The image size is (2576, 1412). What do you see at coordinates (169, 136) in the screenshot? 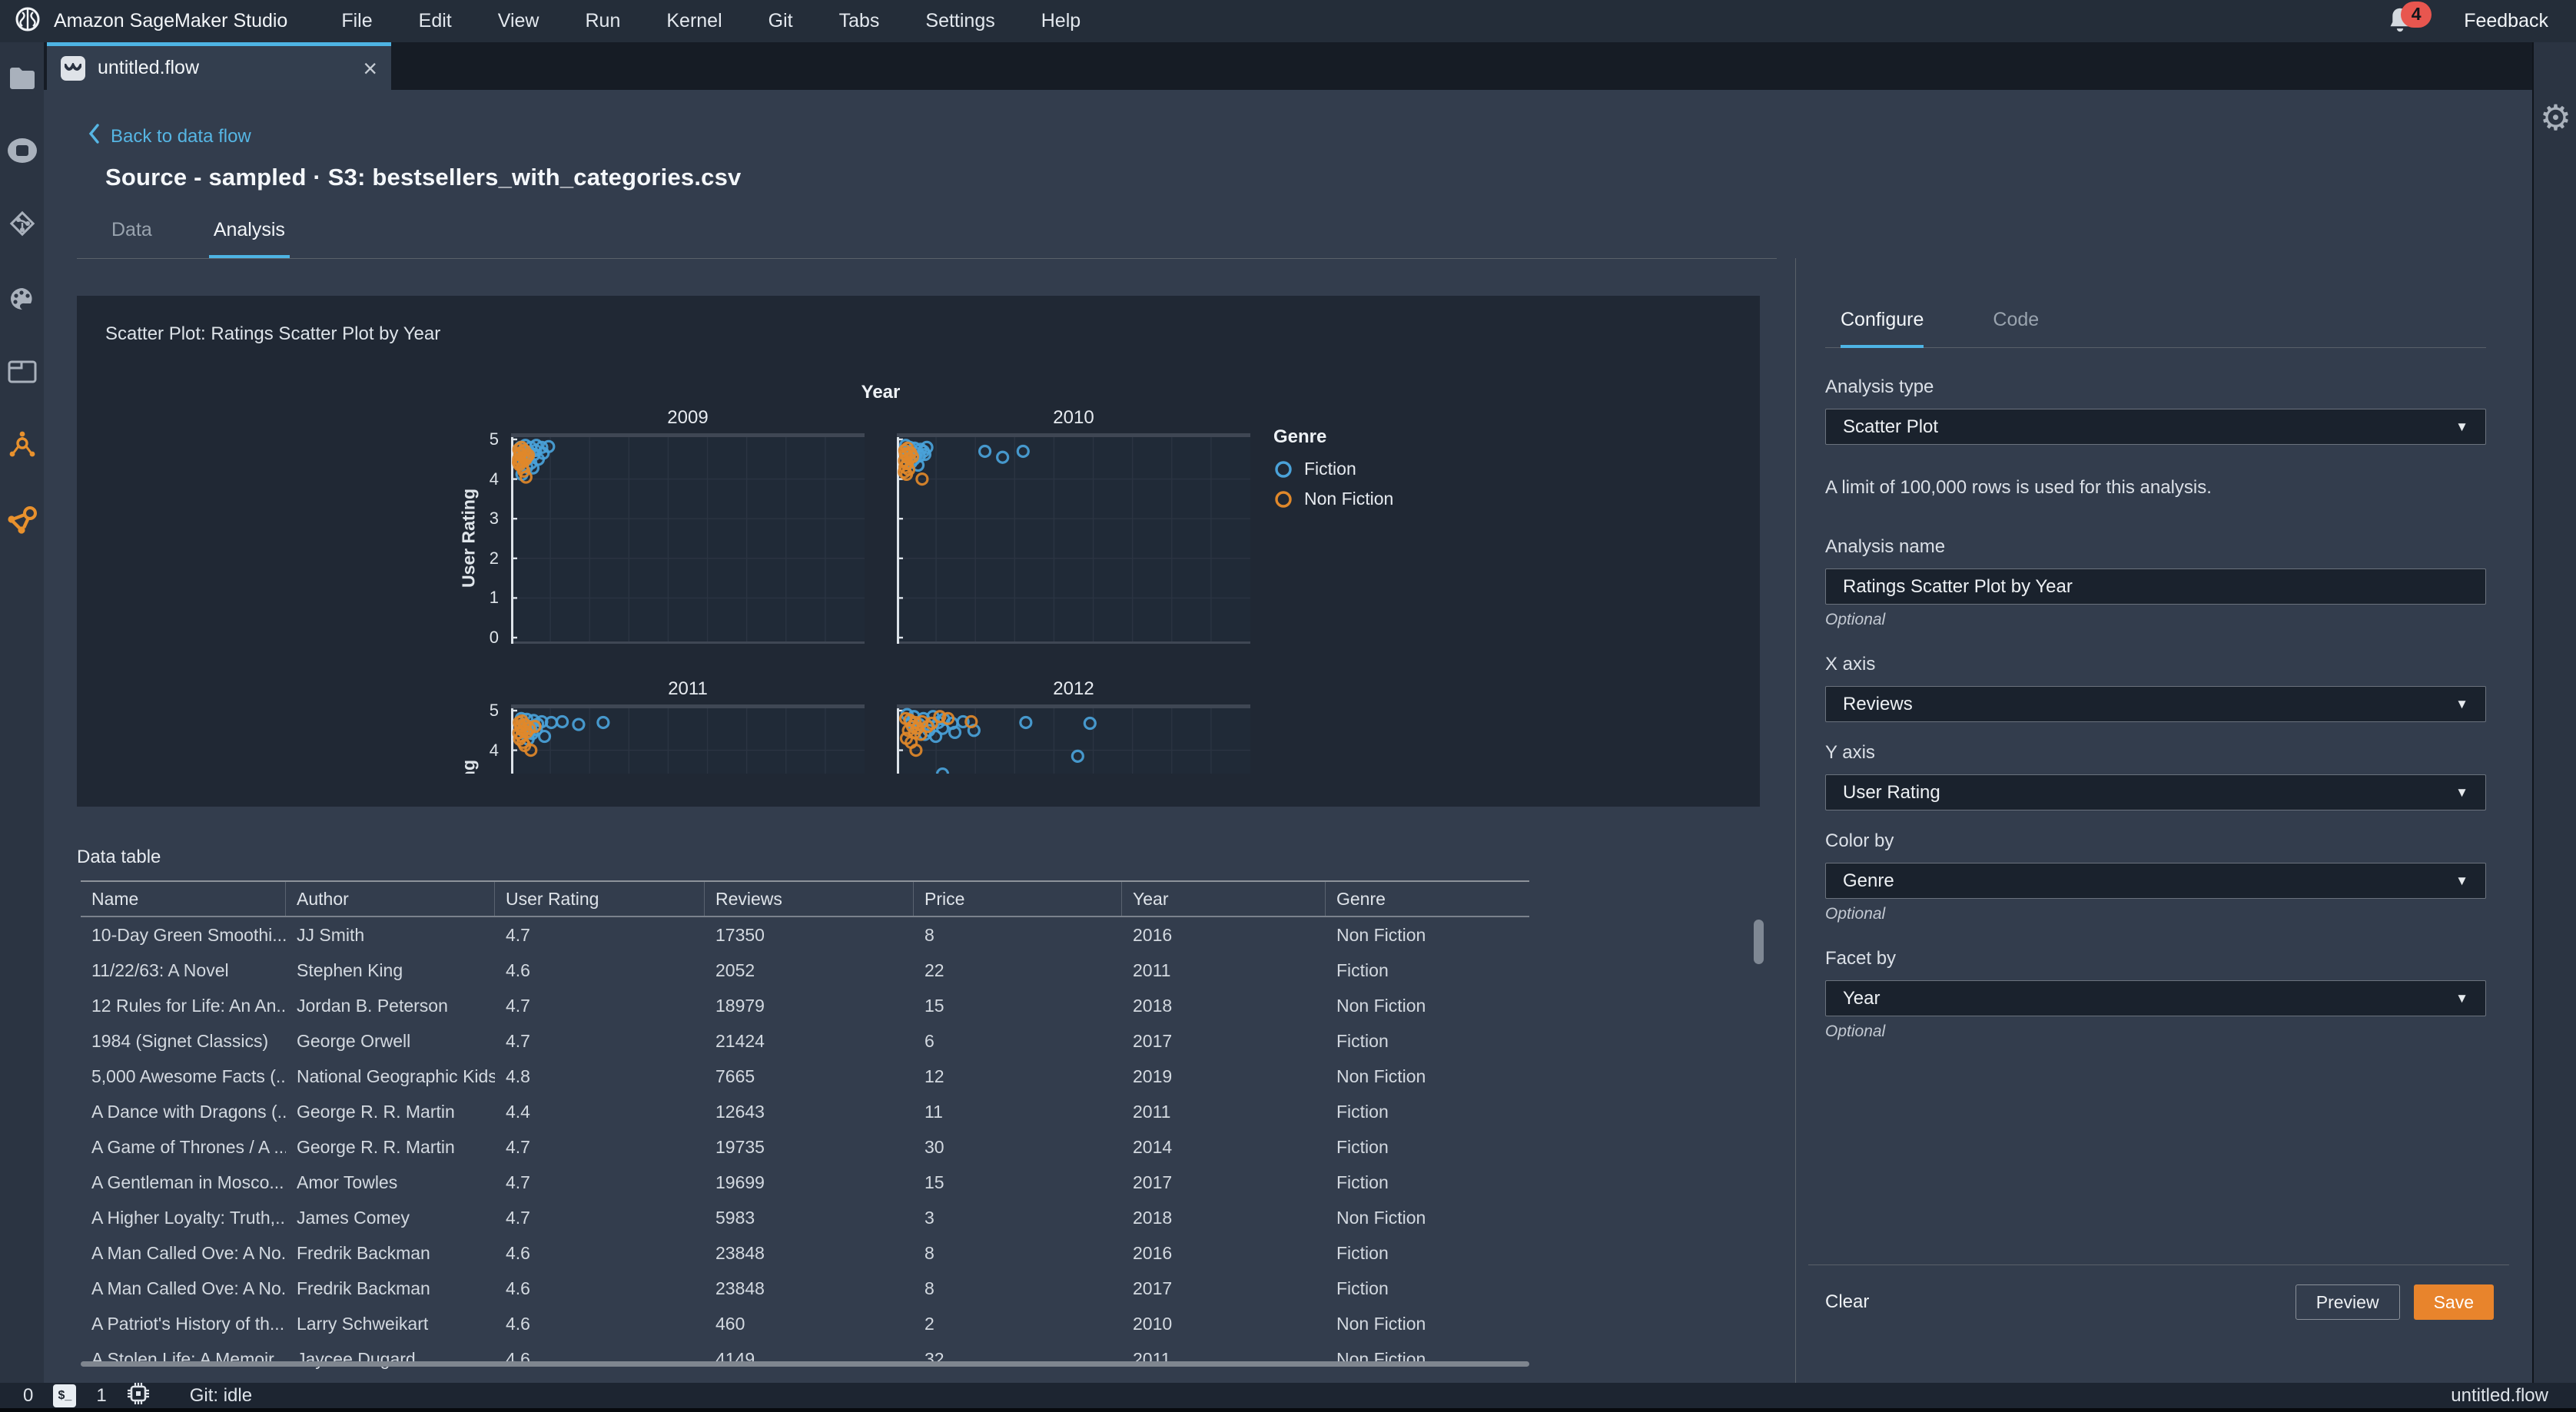
I see `back-to-data-flow-link: Back to data flow` at bounding box center [169, 136].